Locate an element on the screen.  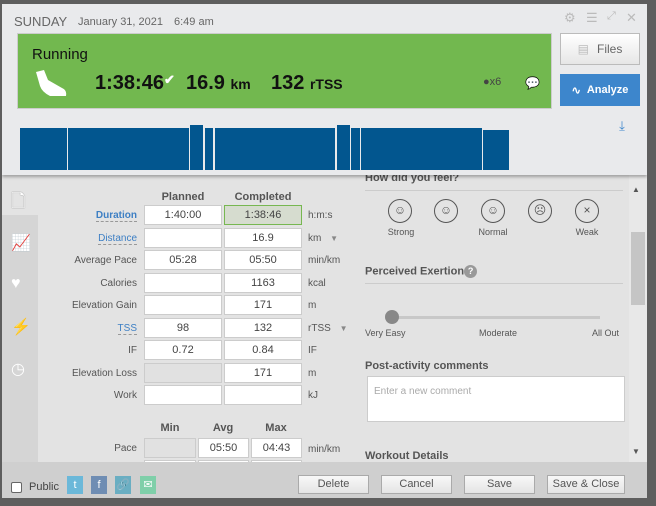
duration-completed-input: 1:38:46 is located at coordinates (263, 215).